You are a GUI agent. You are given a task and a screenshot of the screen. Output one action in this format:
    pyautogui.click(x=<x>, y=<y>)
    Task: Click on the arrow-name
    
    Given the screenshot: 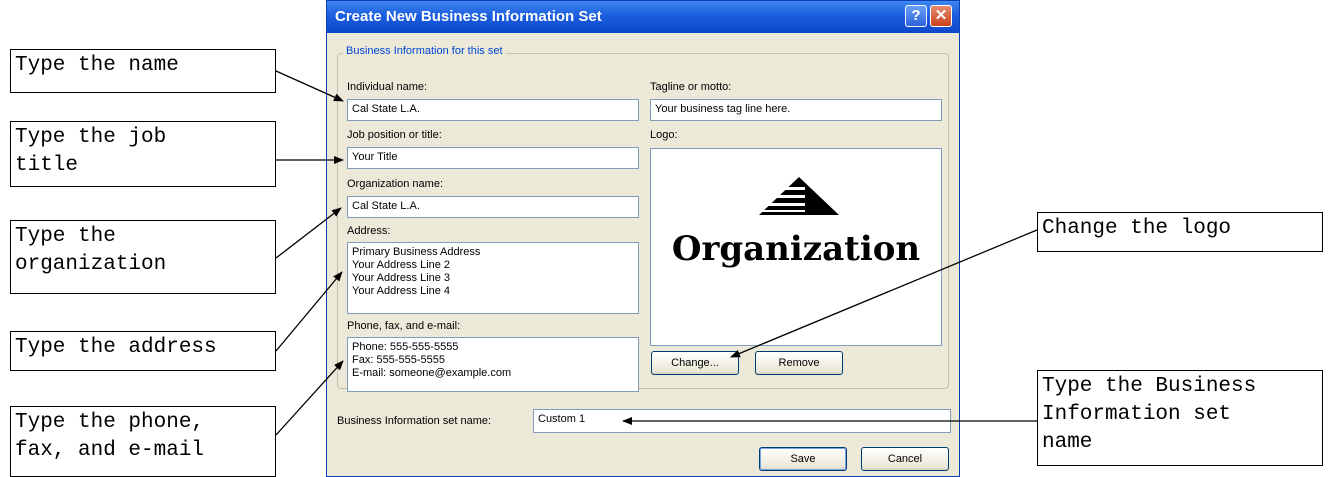 What is the action you would take?
    pyautogui.click(x=309, y=86)
    